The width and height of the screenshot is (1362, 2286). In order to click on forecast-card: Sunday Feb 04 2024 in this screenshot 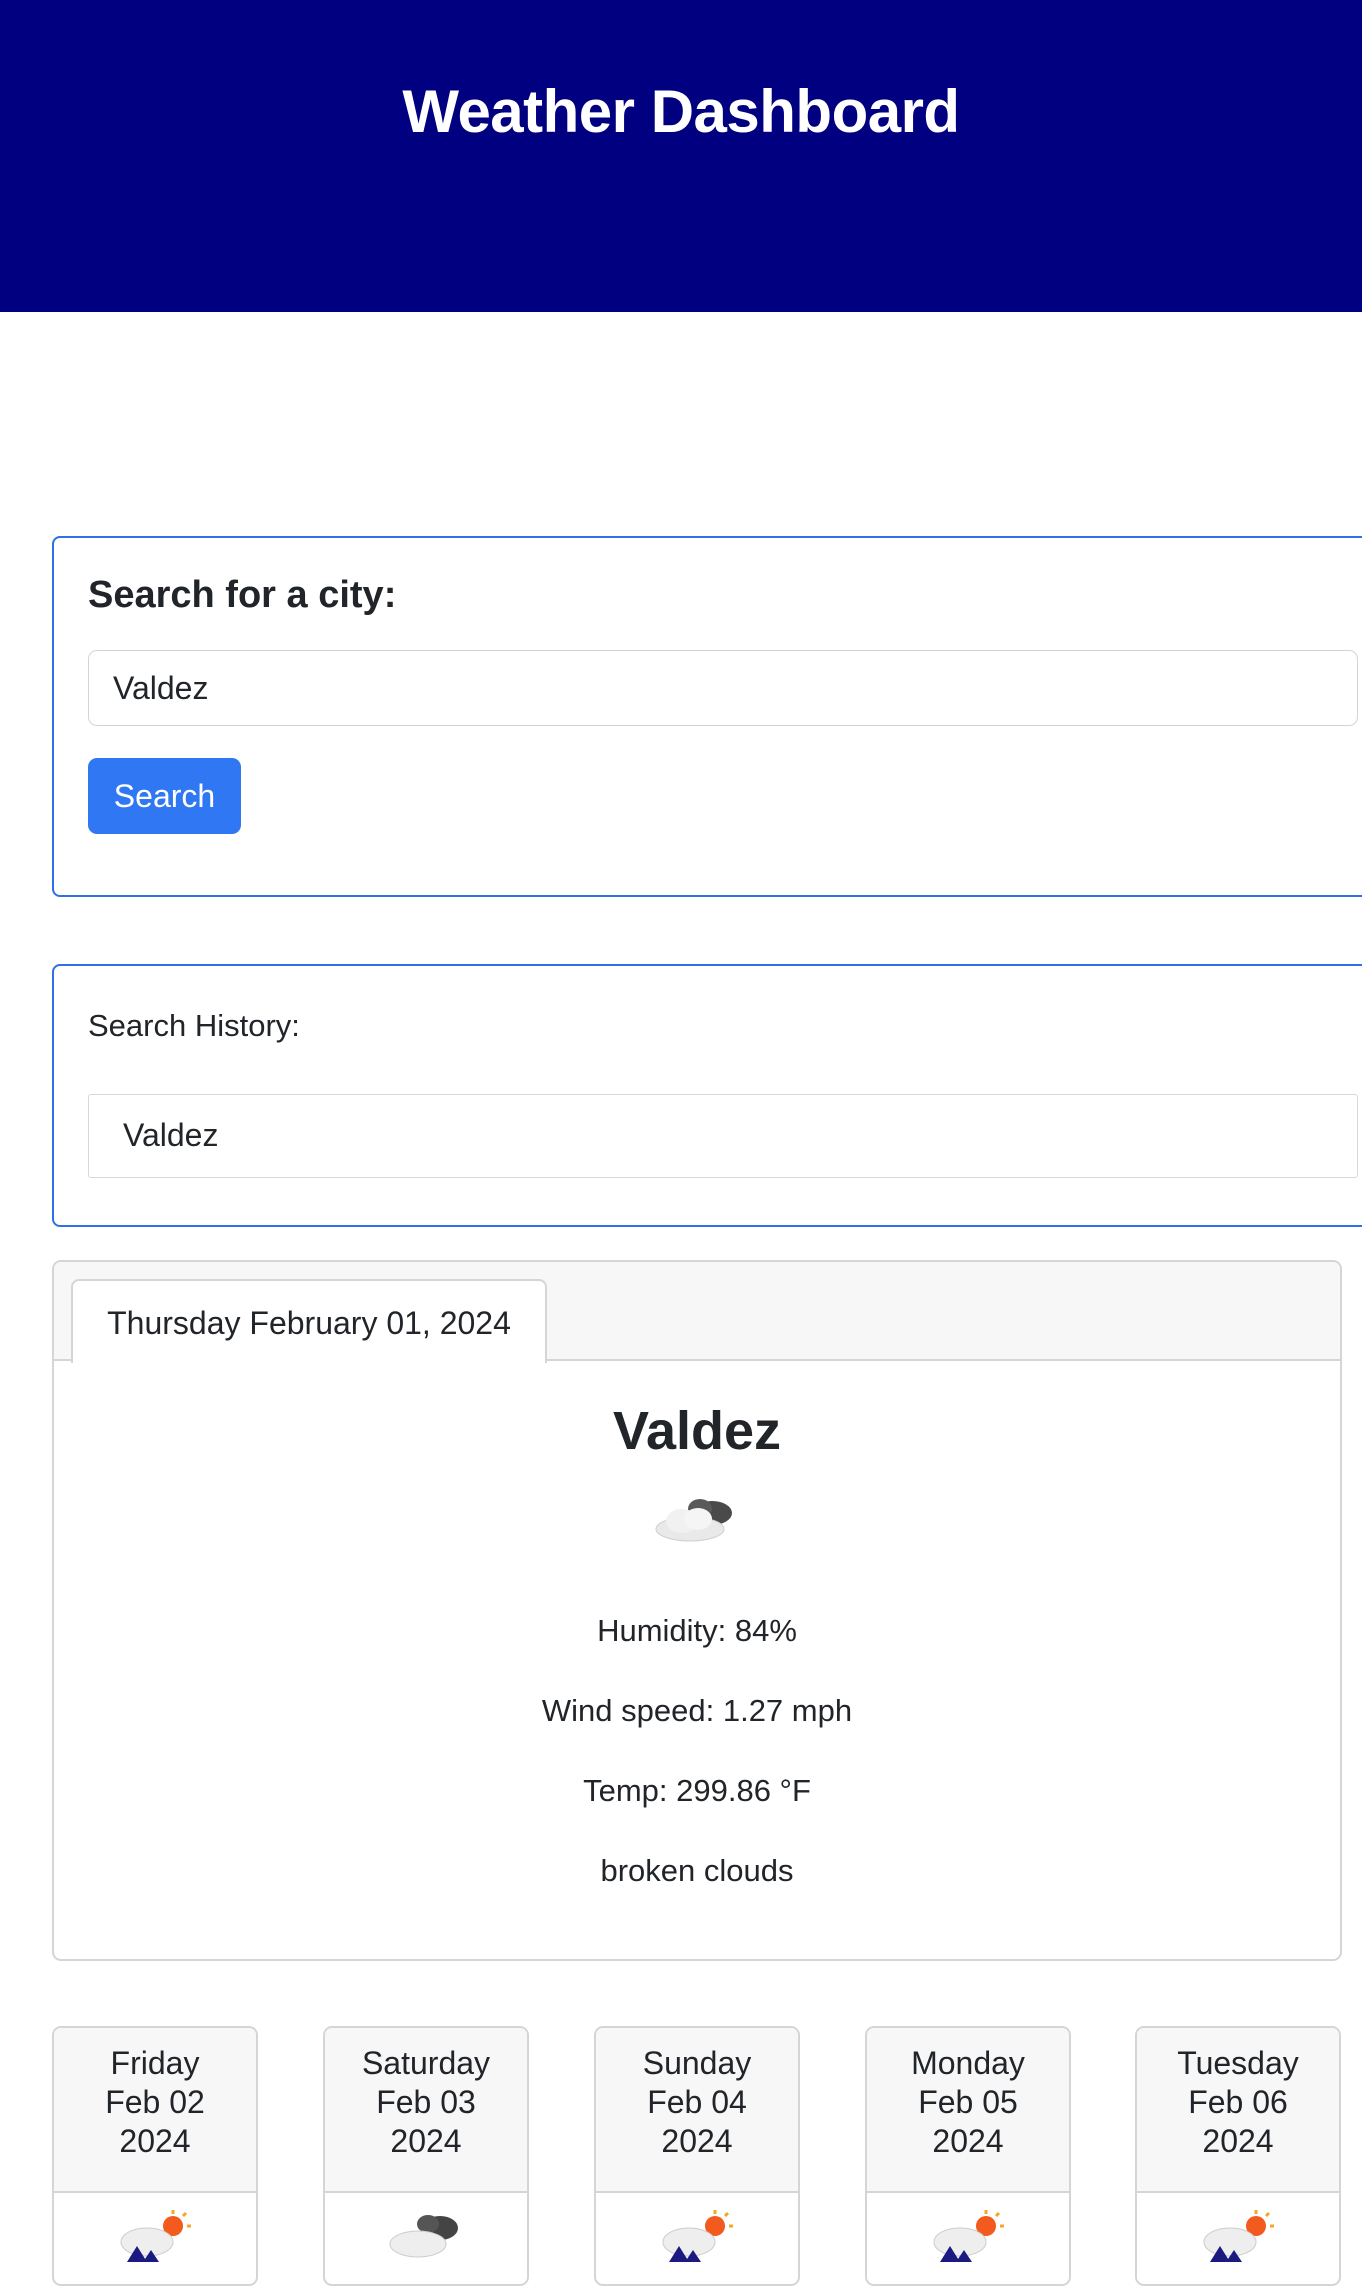, I will do `click(697, 2156)`.